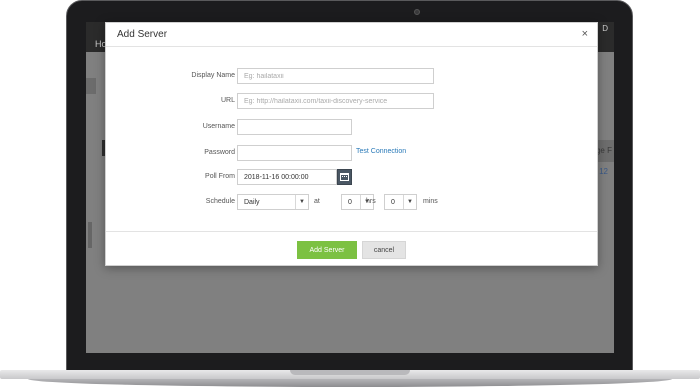  What do you see at coordinates (213, 75) in the screenshot?
I see `display-name-label: Display Name` at bounding box center [213, 75].